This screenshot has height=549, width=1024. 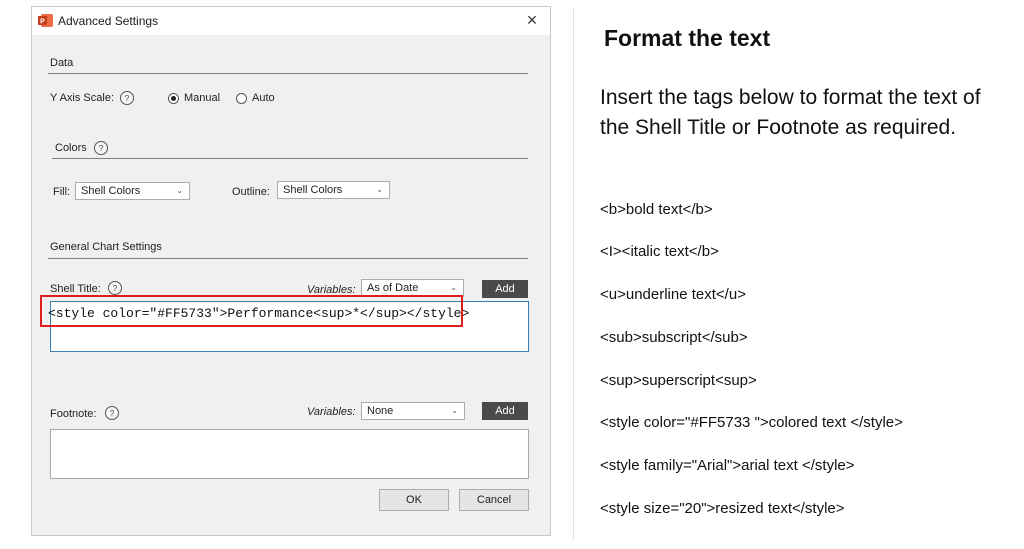 I want to click on footnote-textarea, so click(x=289, y=454).